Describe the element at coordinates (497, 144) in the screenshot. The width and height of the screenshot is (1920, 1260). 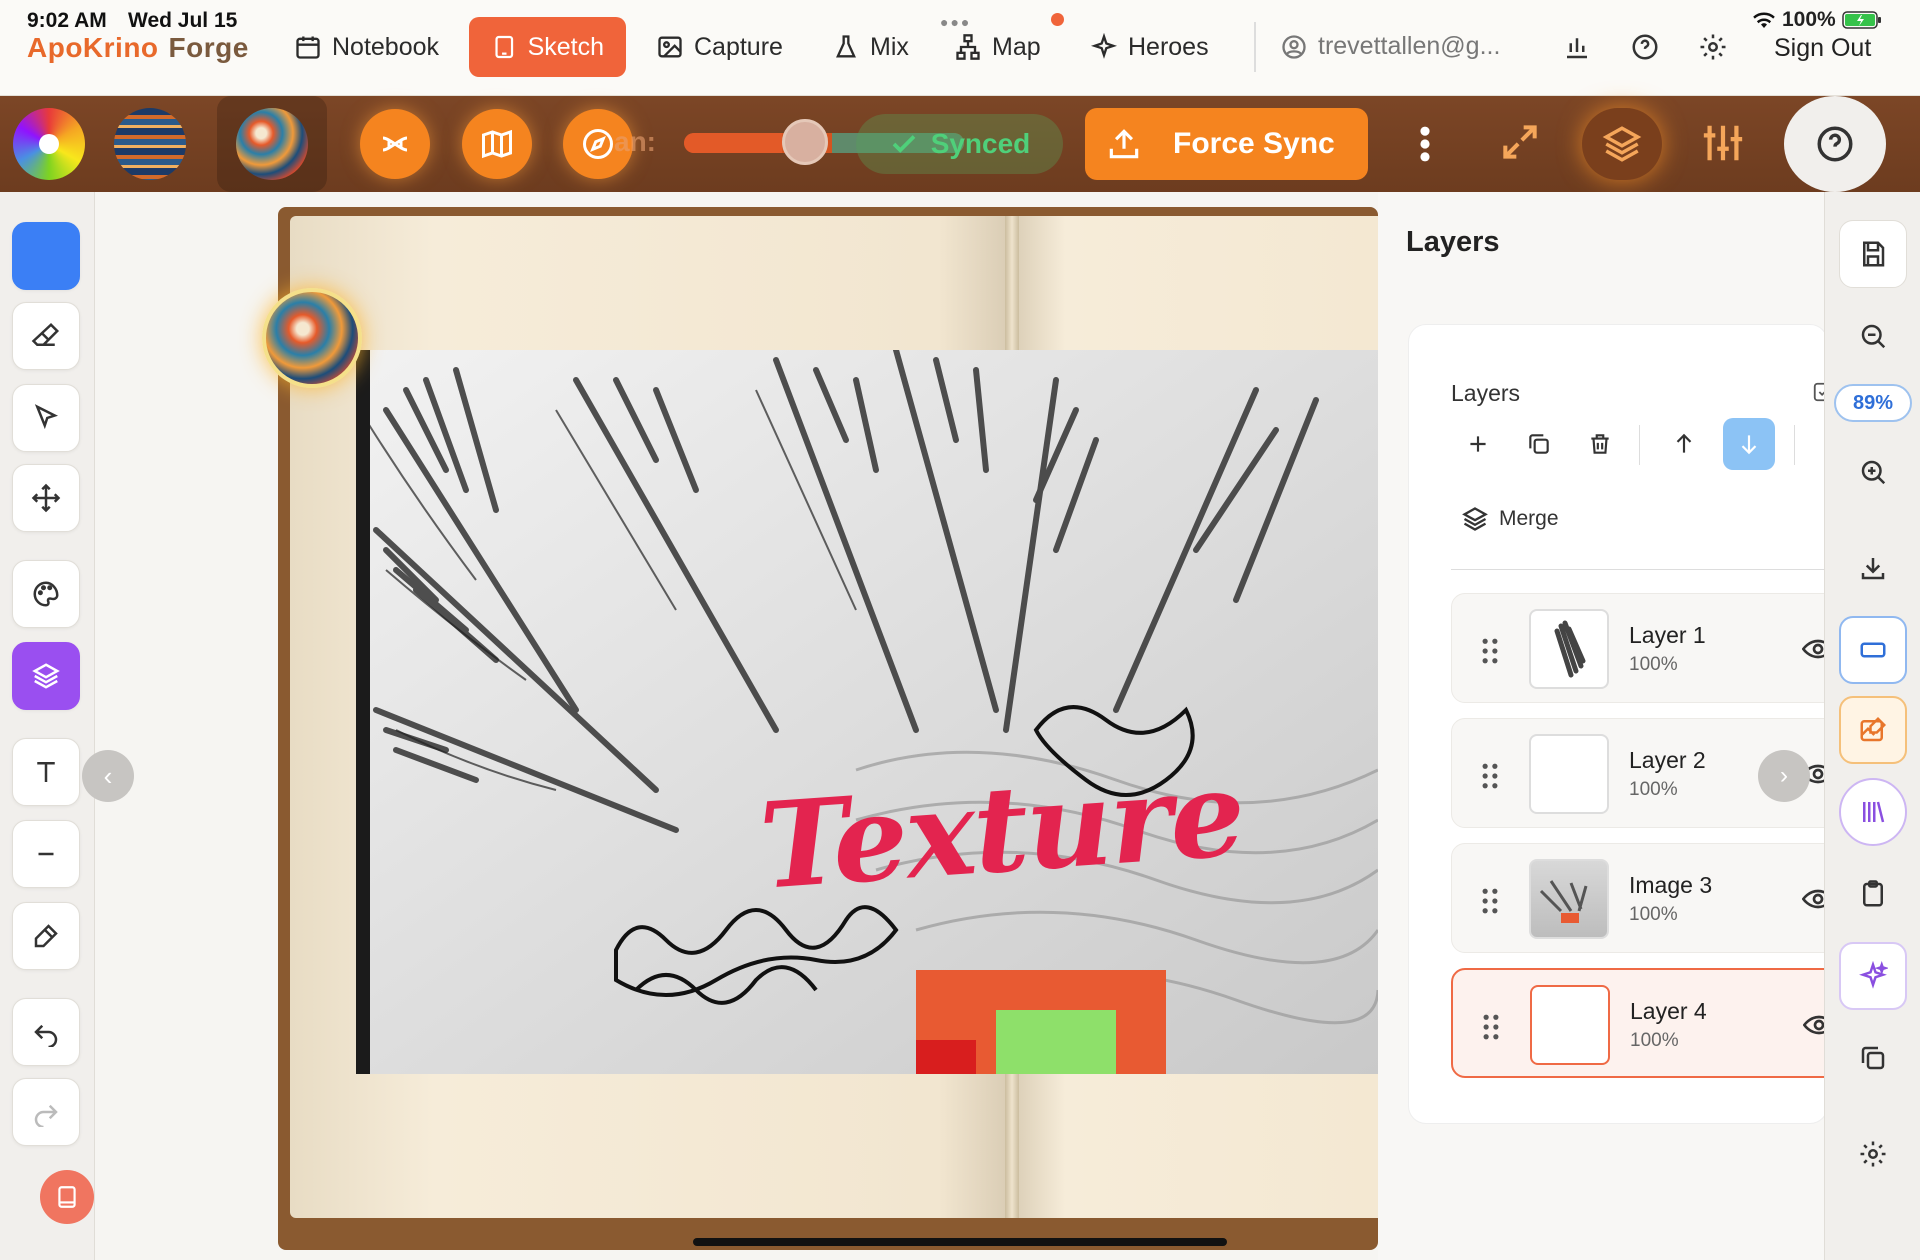
I see `map-tool-button` at that location.